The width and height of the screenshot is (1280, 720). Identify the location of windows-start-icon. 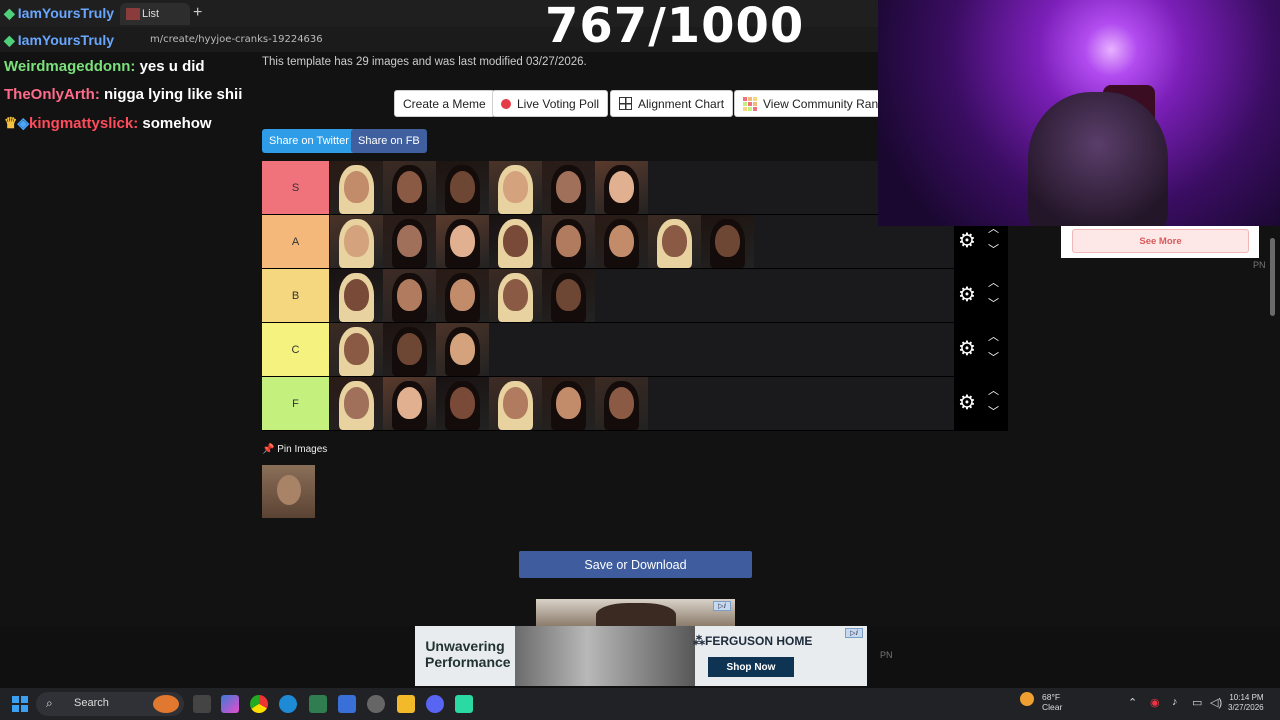
(20, 704).